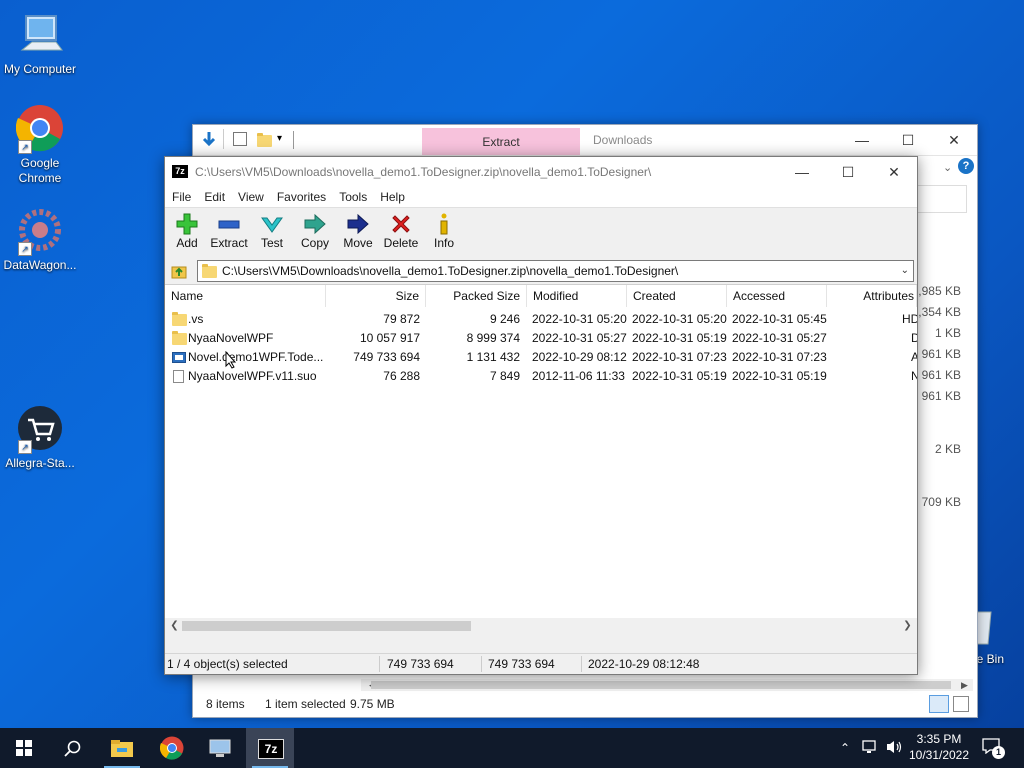  I want to click on modified-date: 2022-10-31 05:27, so click(579, 338).